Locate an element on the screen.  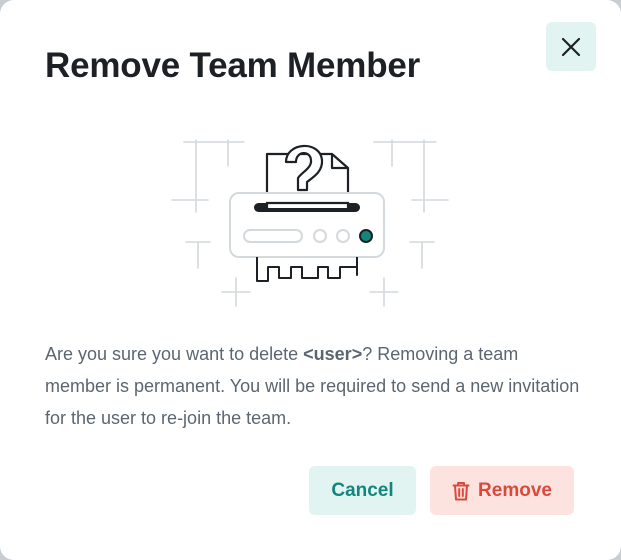
cancel-button-label: Cancel is located at coordinates (362, 490).